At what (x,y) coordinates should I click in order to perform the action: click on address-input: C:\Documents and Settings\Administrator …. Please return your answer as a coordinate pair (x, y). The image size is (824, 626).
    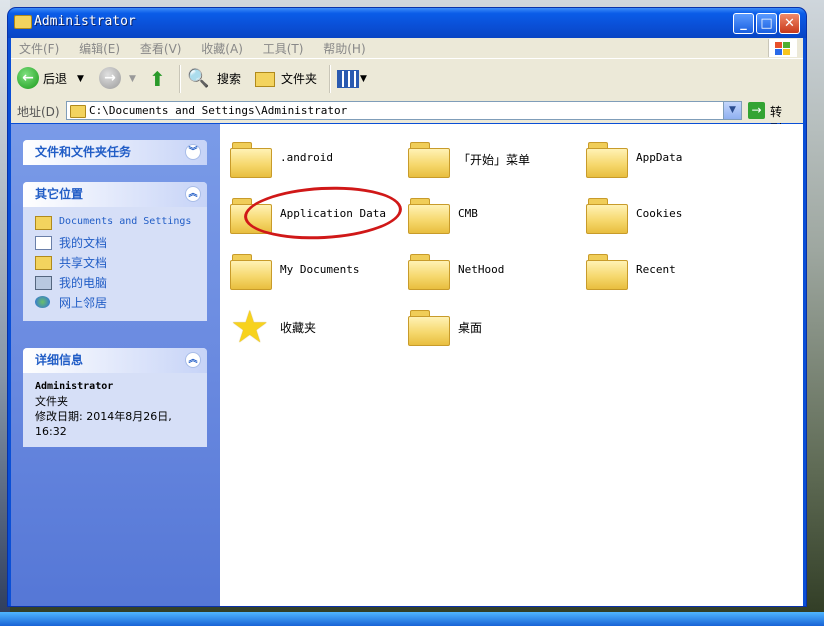
    Looking at the image, I should click on (404, 110).